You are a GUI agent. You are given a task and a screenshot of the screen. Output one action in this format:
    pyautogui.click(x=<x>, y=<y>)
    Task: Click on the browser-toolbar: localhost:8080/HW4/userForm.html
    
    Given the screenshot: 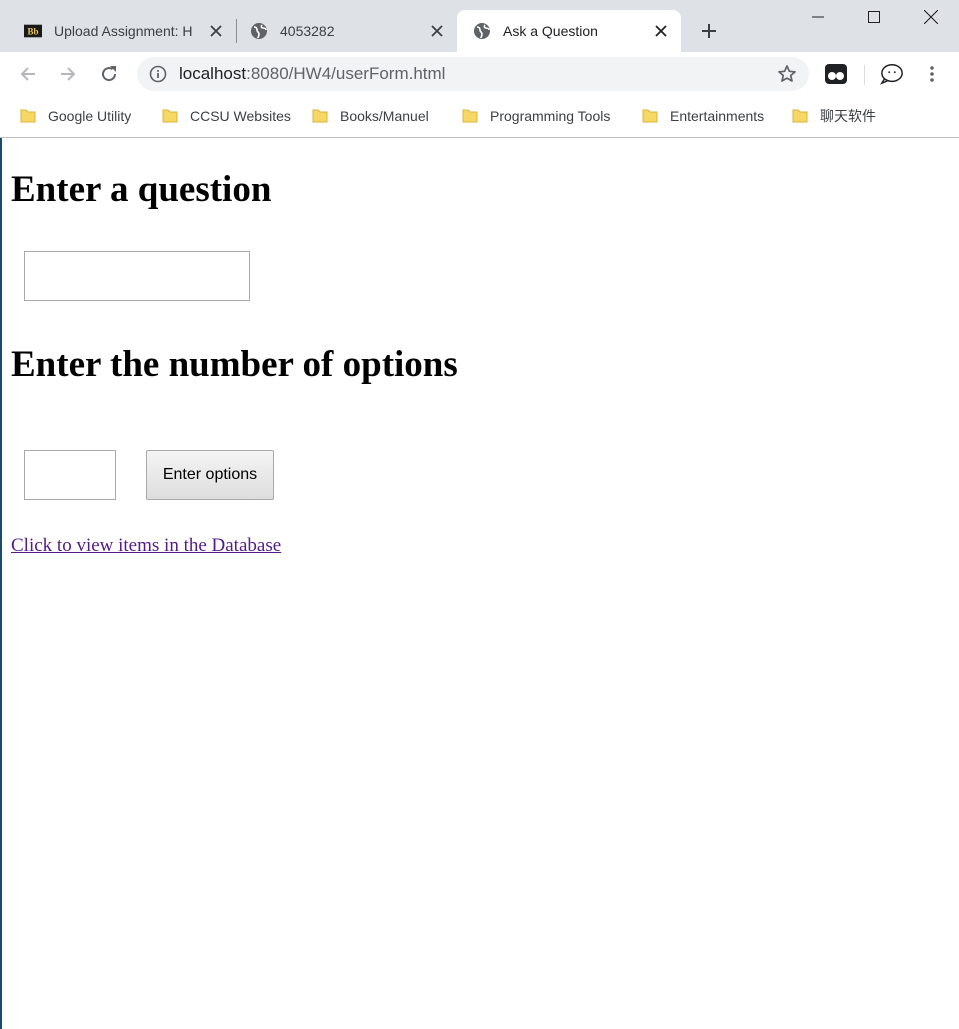 What is the action you would take?
    pyautogui.click(x=479, y=74)
    